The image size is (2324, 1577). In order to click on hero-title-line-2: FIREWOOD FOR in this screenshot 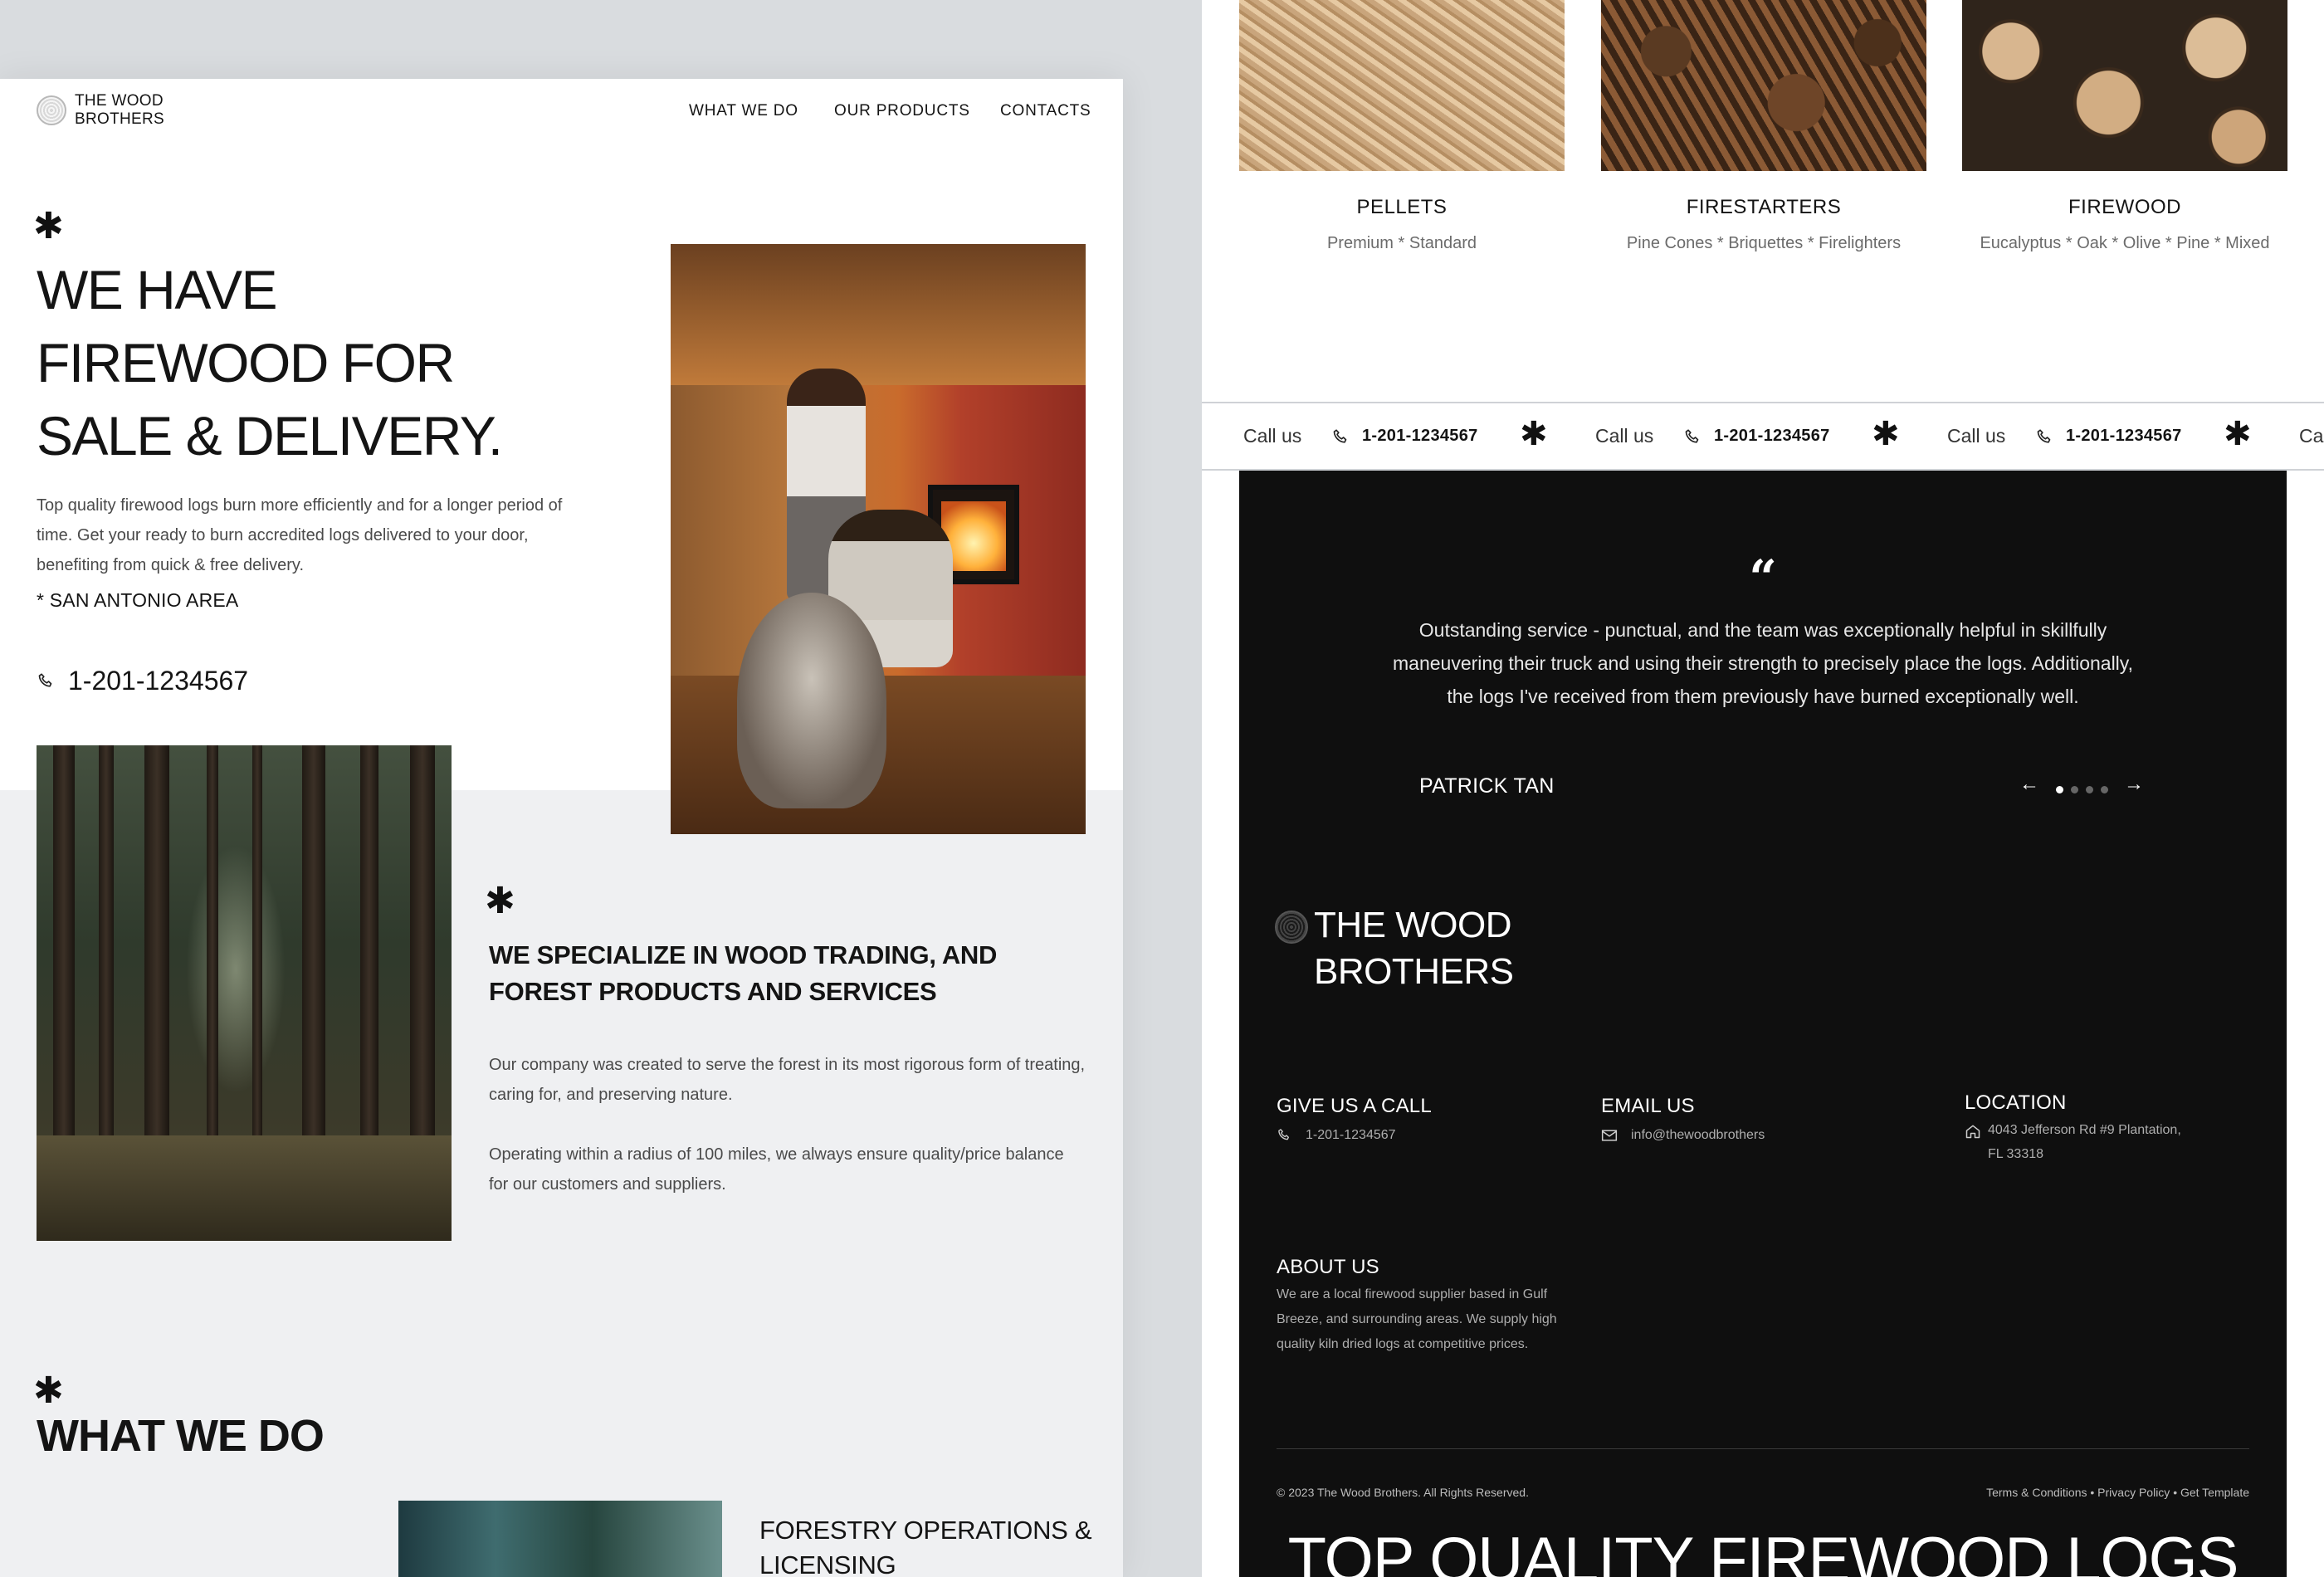, I will do `click(246, 363)`.